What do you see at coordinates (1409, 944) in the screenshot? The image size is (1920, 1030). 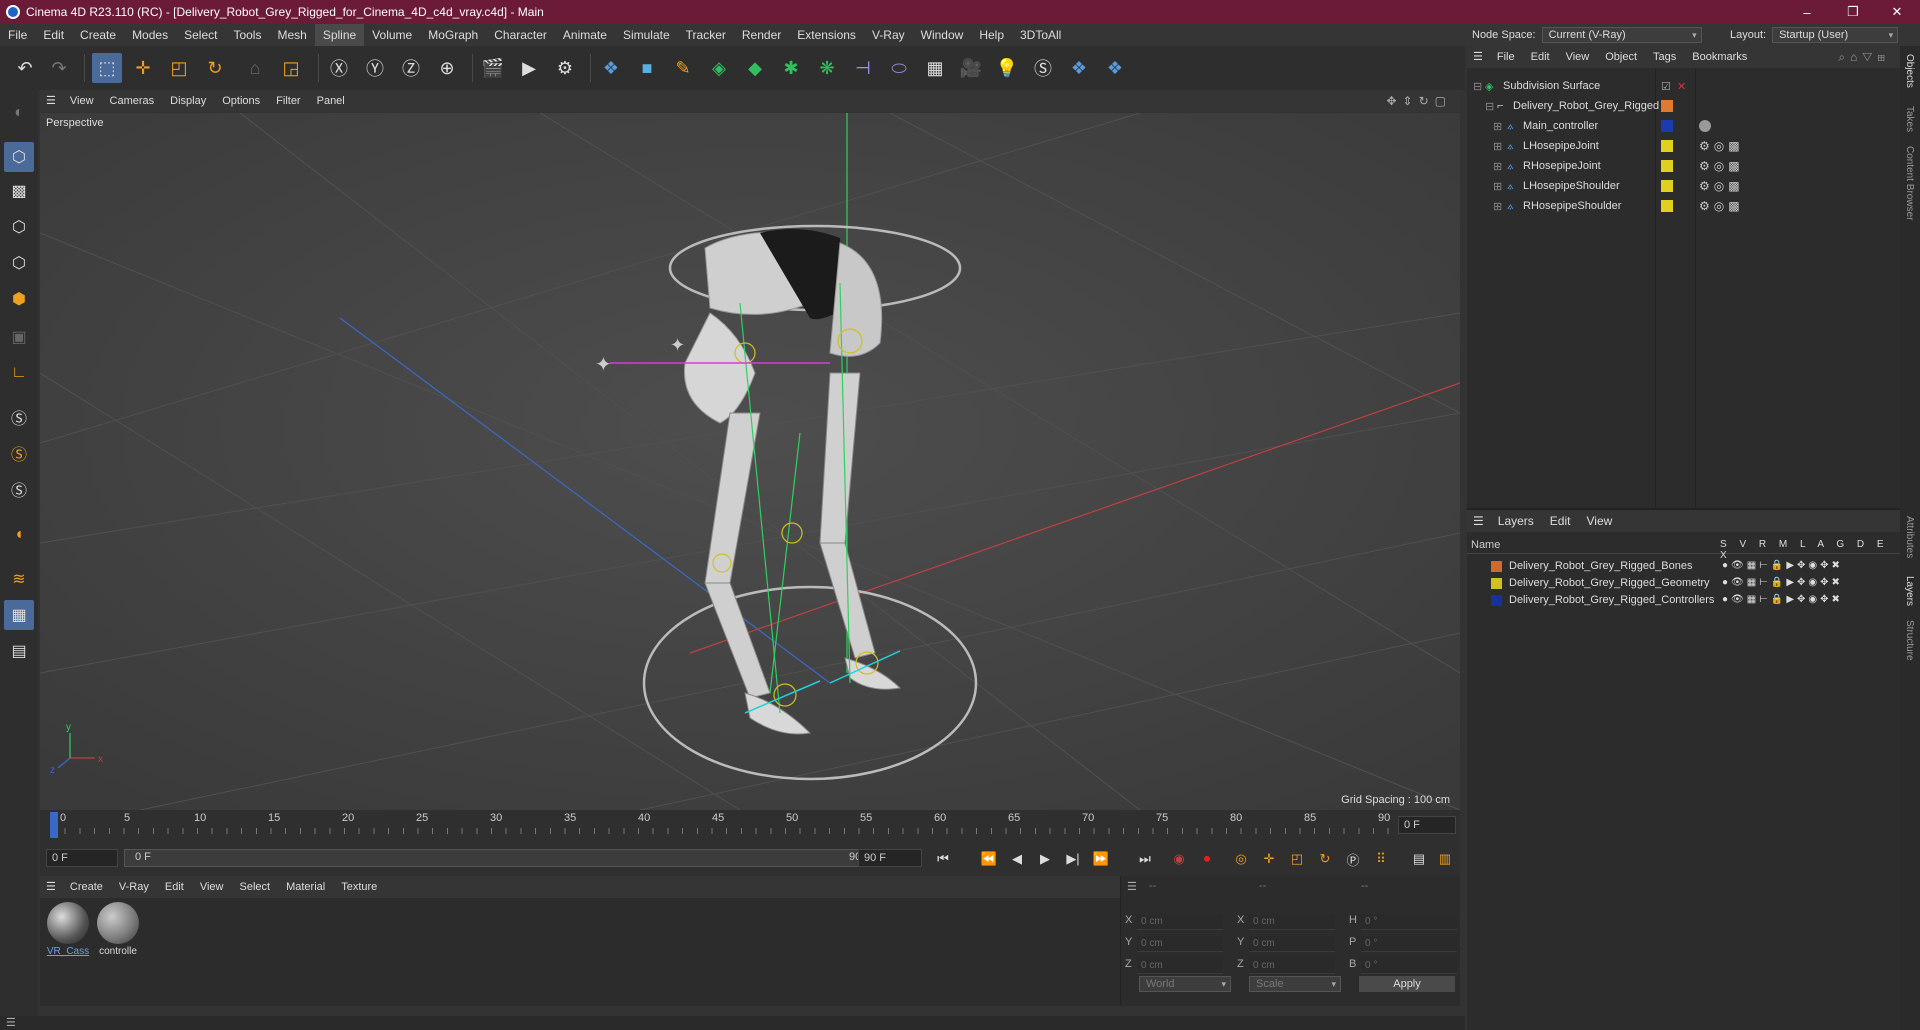 I see `rotation-p-field: 0 °` at bounding box center [1409, 944].